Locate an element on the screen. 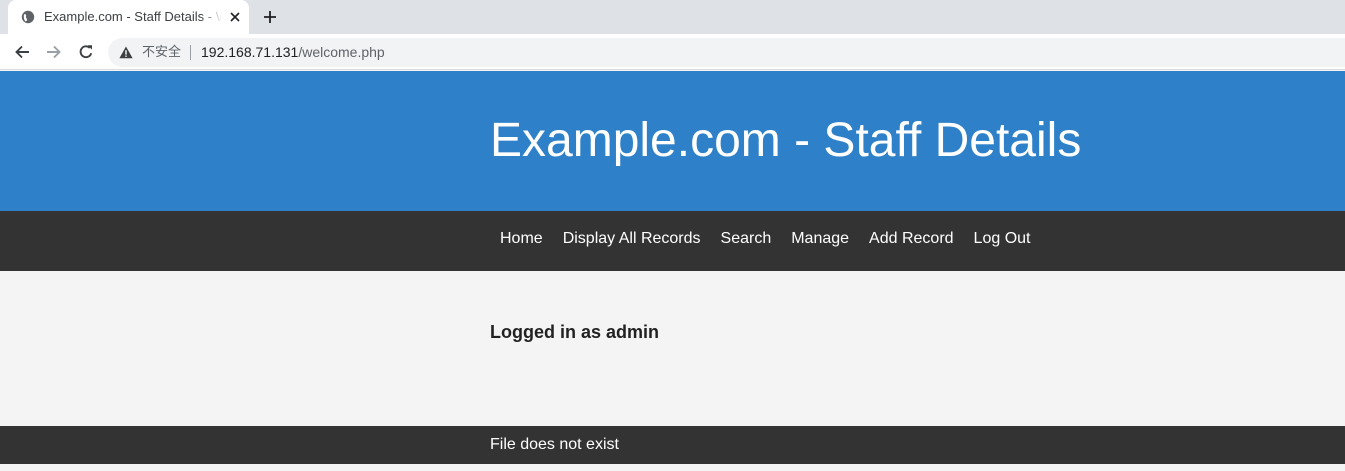  nav-link-search: Search is located at coordinates (746, 239).